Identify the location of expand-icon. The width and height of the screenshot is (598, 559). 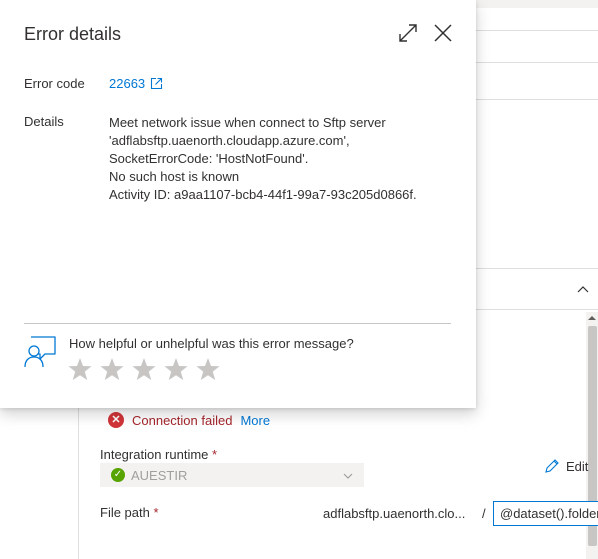
(408, 33).